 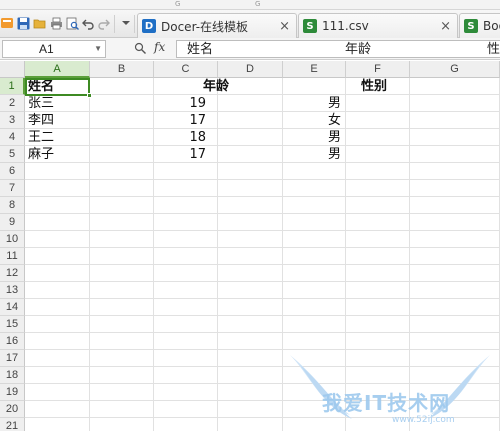 I want to click on row-header-4: 4, so click(x=12, y=137).